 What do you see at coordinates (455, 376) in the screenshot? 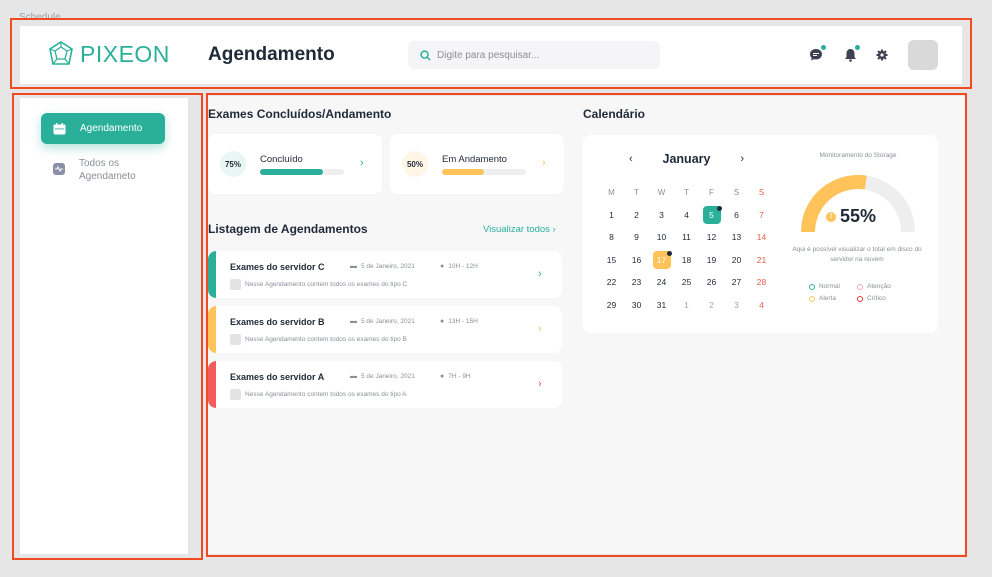
I see `schedule-time: ● 7H - 9H` at bounding box center [455, 376].